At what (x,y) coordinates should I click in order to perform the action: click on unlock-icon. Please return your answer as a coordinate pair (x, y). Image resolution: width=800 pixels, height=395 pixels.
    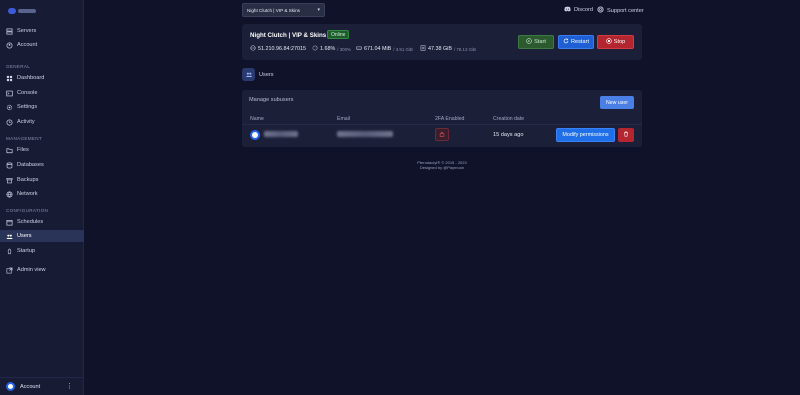
    Looking at the image, I should click on (442, 135).